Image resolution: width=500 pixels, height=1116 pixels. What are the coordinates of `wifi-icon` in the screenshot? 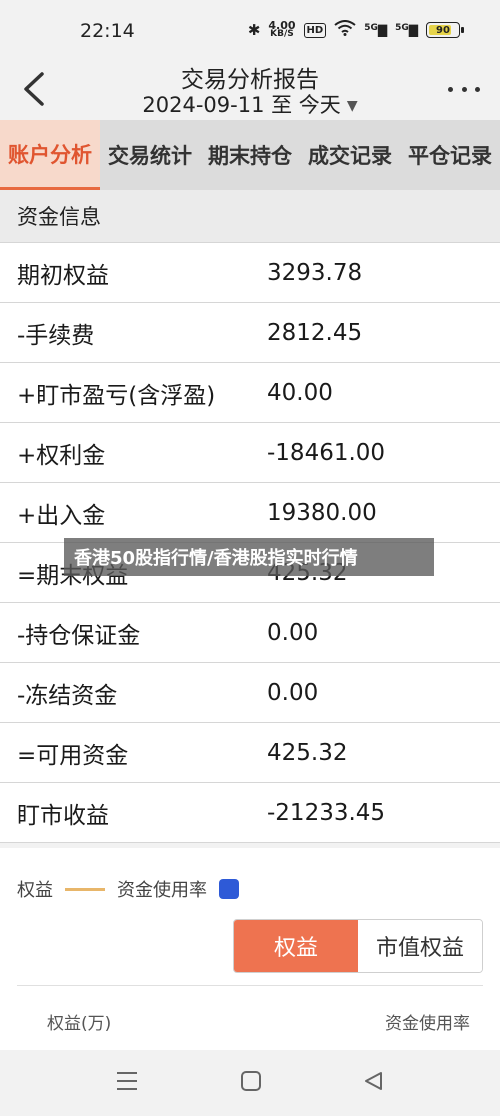 It's located at (345, 30).